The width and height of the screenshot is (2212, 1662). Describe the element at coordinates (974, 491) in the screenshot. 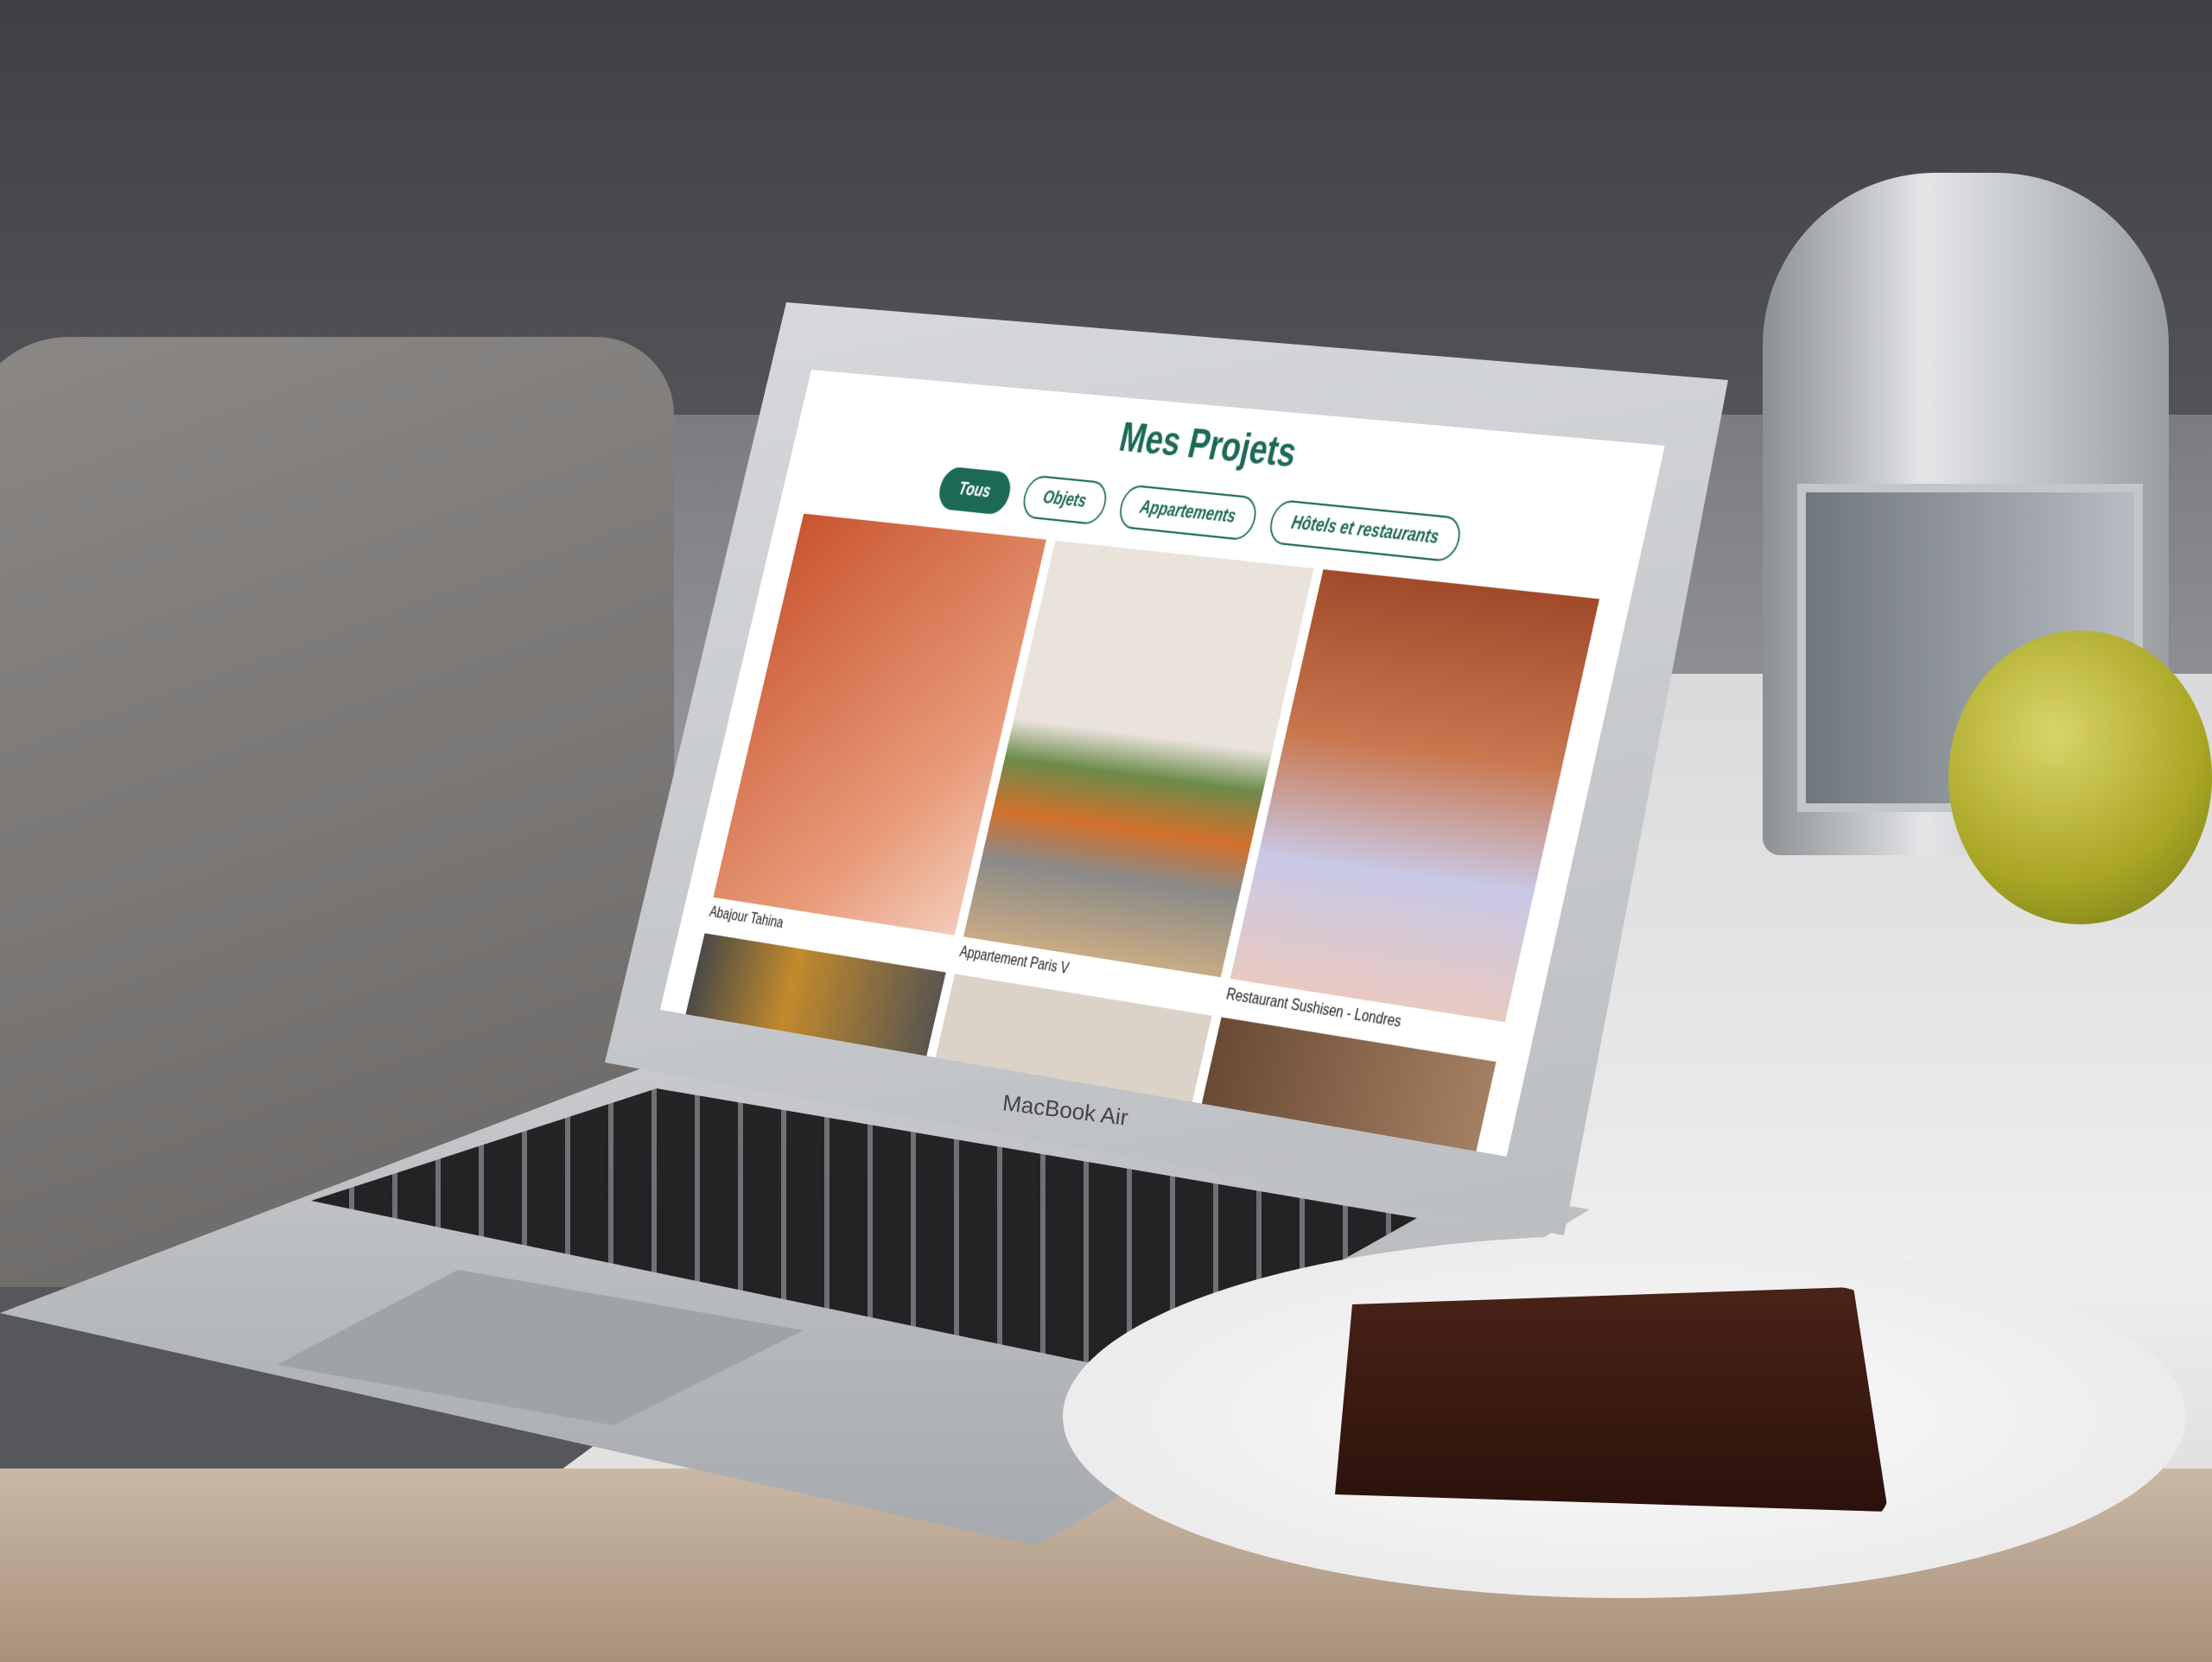

I see `filter-tous: Tous` at that location.